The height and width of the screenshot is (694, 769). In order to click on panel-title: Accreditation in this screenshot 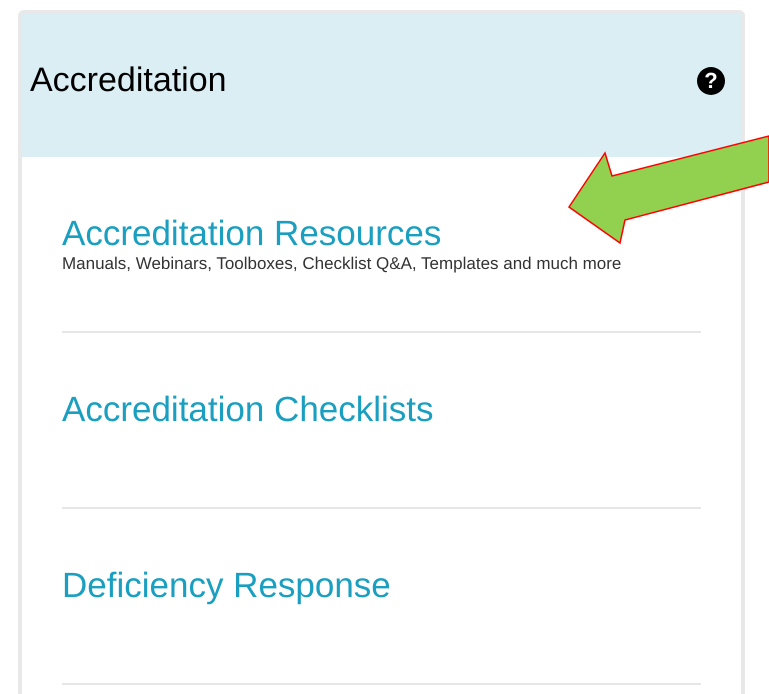, I will do `click(128, 80)`.